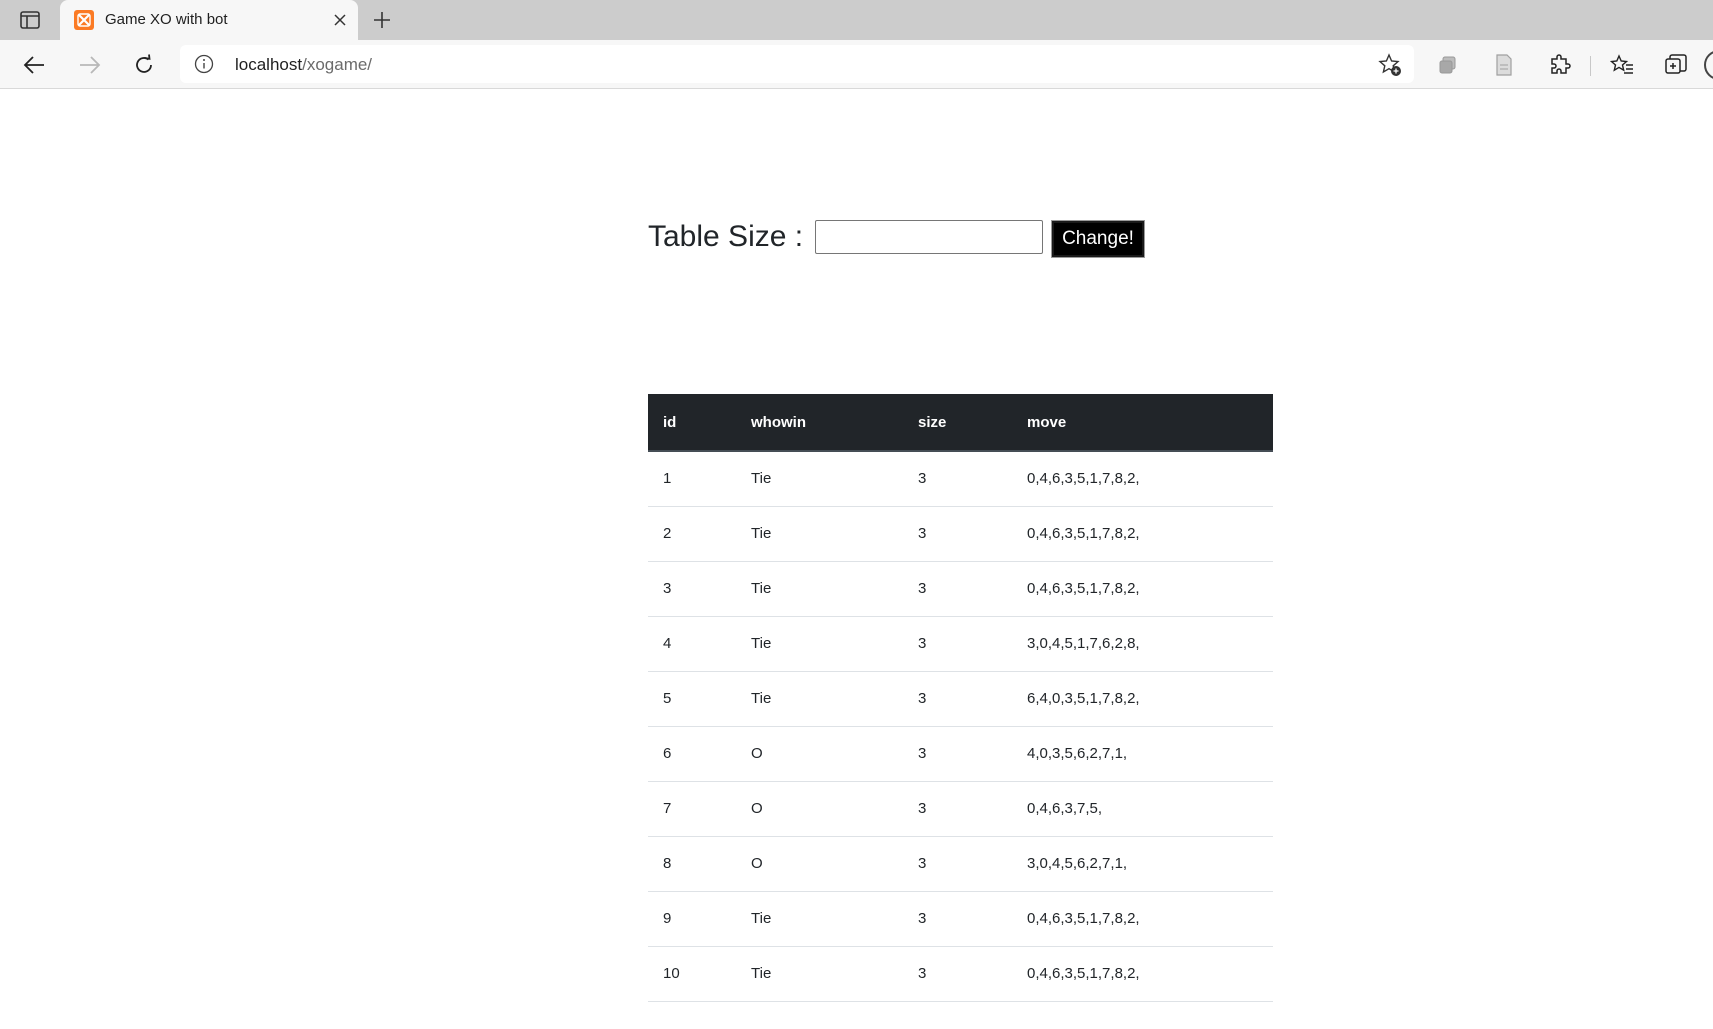 This screenshot has height=1029, width=1713. What do you see at coordinates (692, 644) in the screenshot?
I see `cell-id: 4` at bounding box center [692, 644].